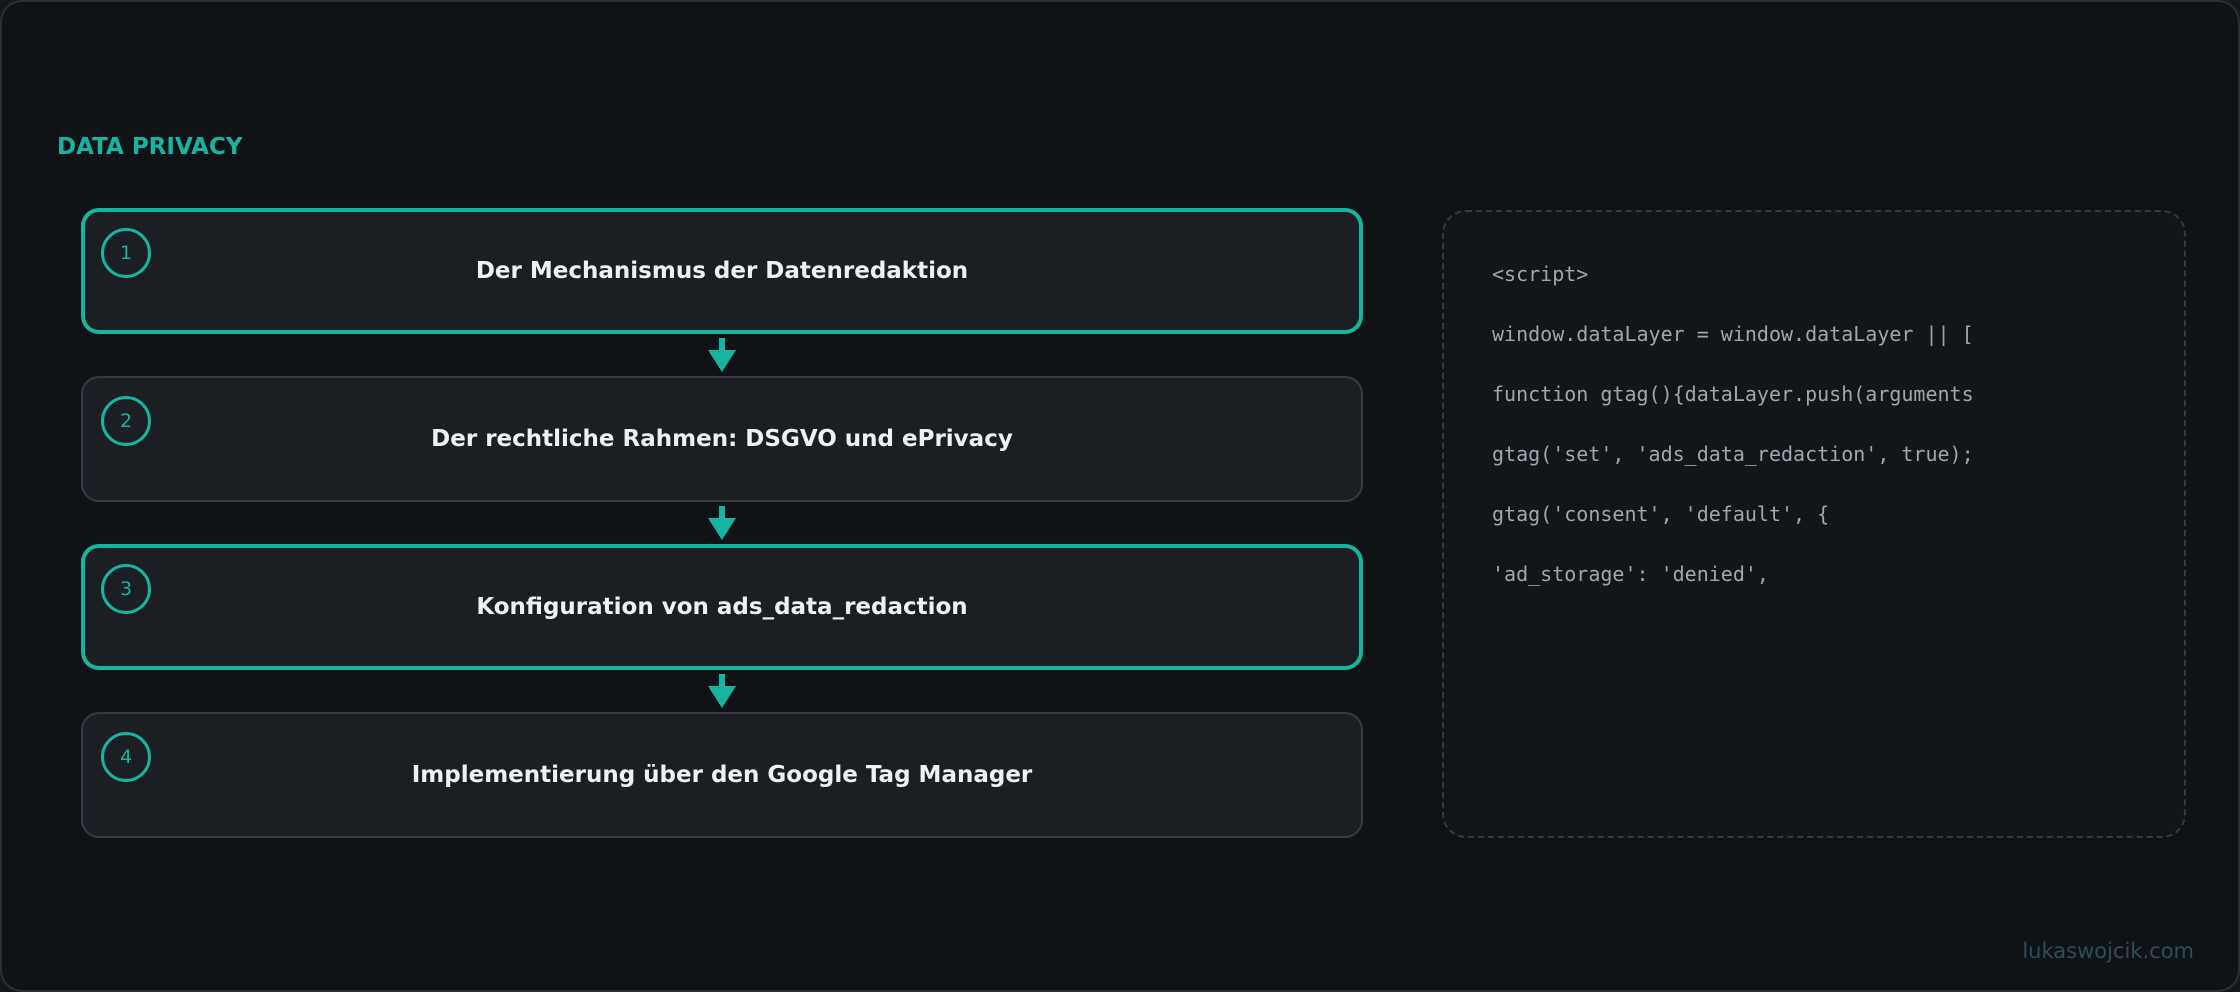  I want to click on code-line: 'ad_storage': 'denied',, so click(1630, 574).